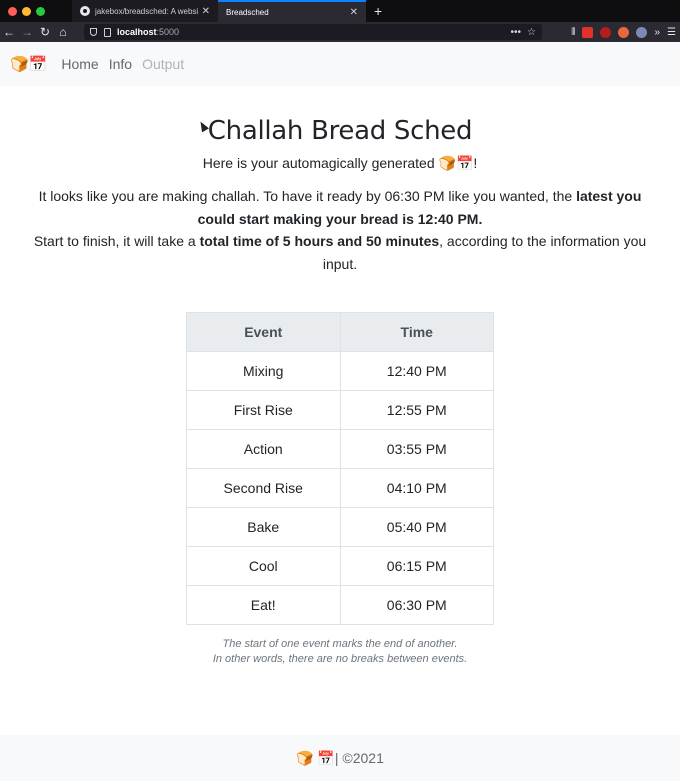 The height and width of the screenshot is (781, 680). Describe the element at coordinates (263, 527) in the screenshot. I see `event-cell: Bake` at that location.